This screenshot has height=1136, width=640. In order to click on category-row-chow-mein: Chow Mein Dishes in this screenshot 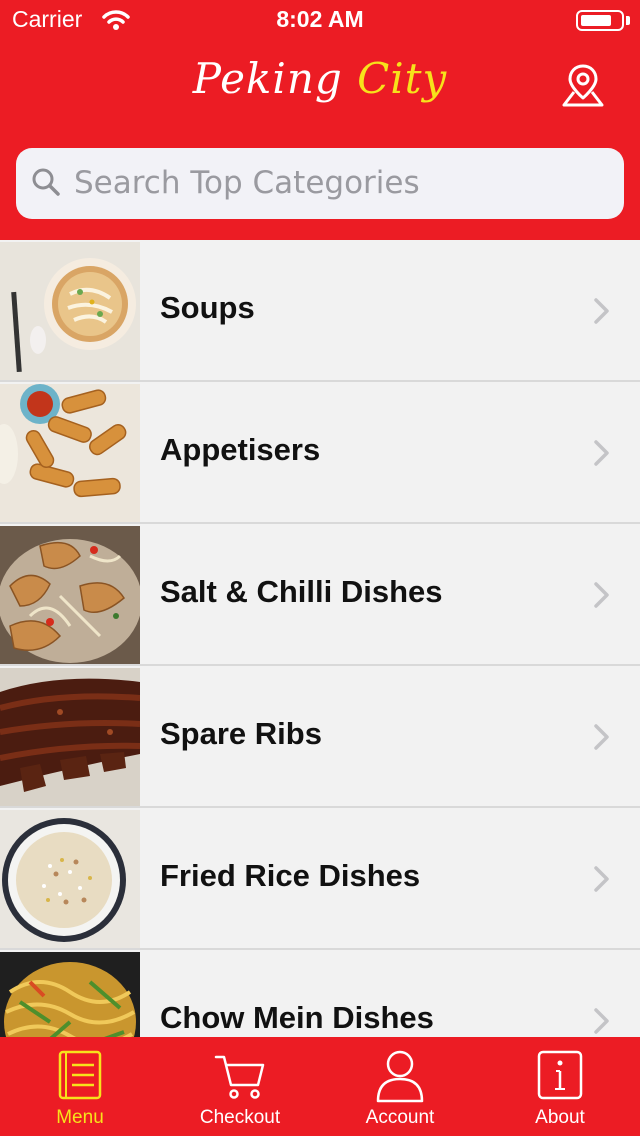, I will do `click(320, 993)`.